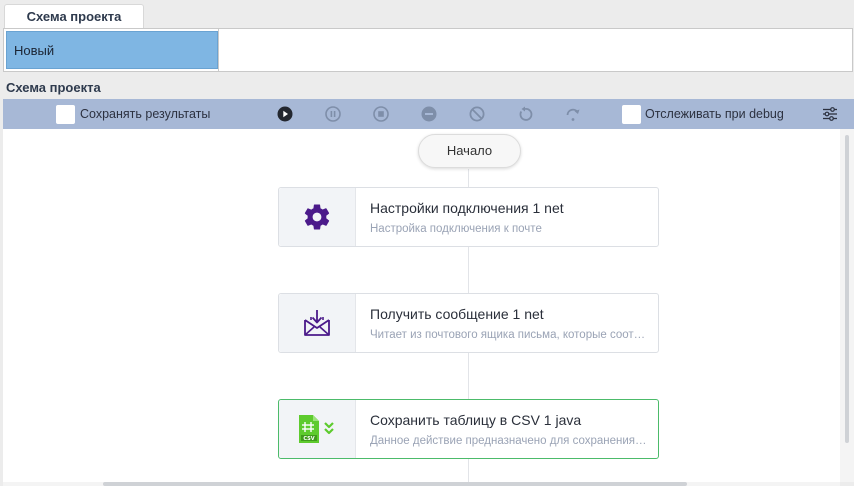 The width and height of the screenshot is (854, 486). I want to click on pause-icon, so click(333, 114).